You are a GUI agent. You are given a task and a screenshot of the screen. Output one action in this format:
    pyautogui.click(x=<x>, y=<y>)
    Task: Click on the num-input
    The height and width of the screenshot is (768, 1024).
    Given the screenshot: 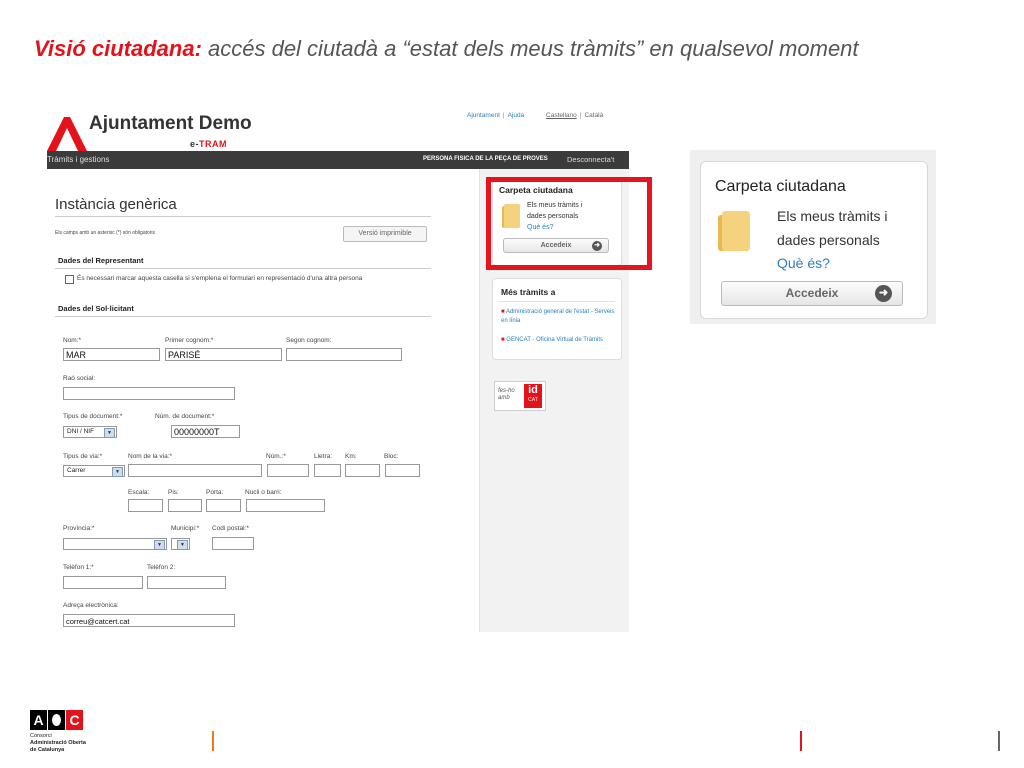 What is the action you would take?
    pyautogui.click(x=288, y=470)
    